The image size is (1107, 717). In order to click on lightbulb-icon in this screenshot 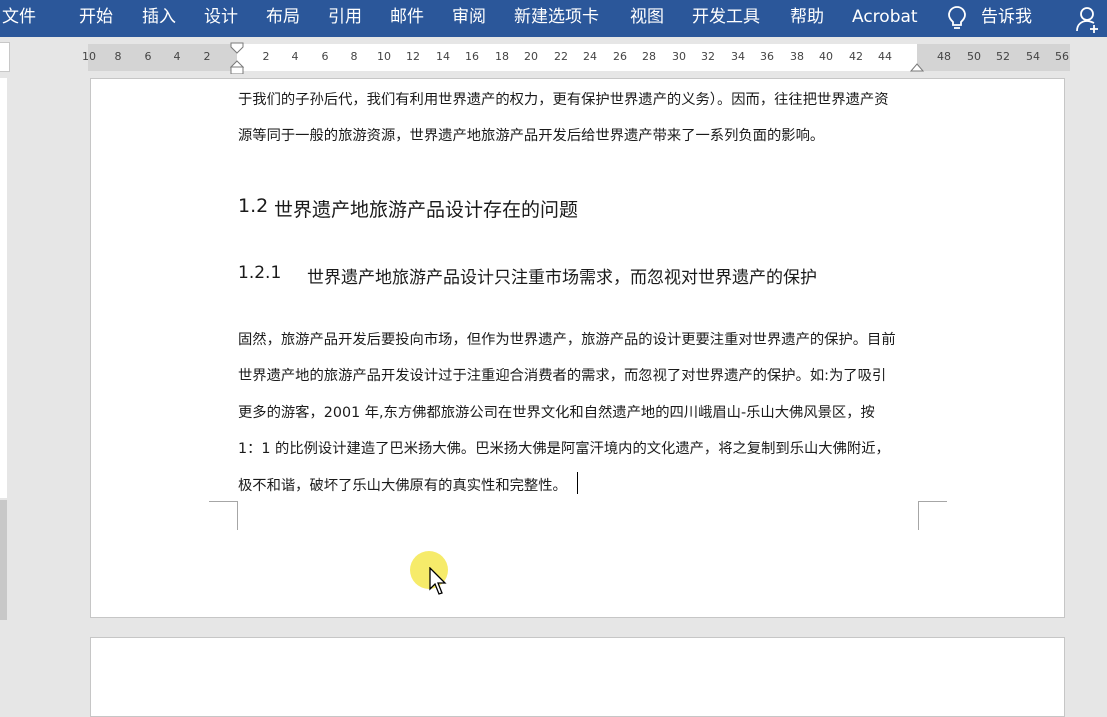, I will do `click(957, 18)`.